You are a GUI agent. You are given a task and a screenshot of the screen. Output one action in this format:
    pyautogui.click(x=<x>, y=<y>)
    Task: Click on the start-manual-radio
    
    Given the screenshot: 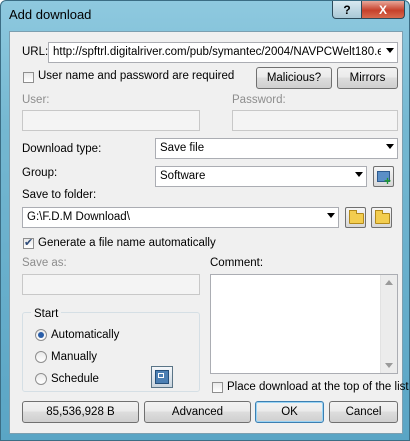 What is the action you would take?
    pyautogui.click(x=41, y=357)
    